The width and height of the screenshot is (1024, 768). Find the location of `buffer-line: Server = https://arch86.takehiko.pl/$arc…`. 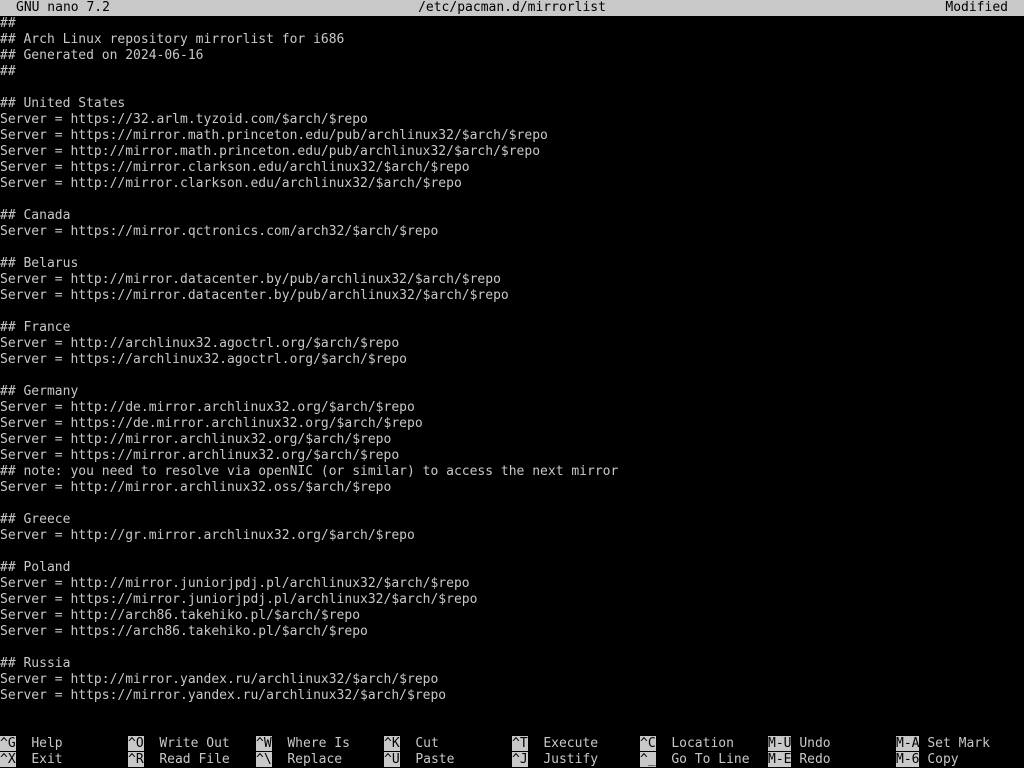

buffer-line: Server = https://arch86.takehiko.pl/$arc… is located at coordinates (512, 632).